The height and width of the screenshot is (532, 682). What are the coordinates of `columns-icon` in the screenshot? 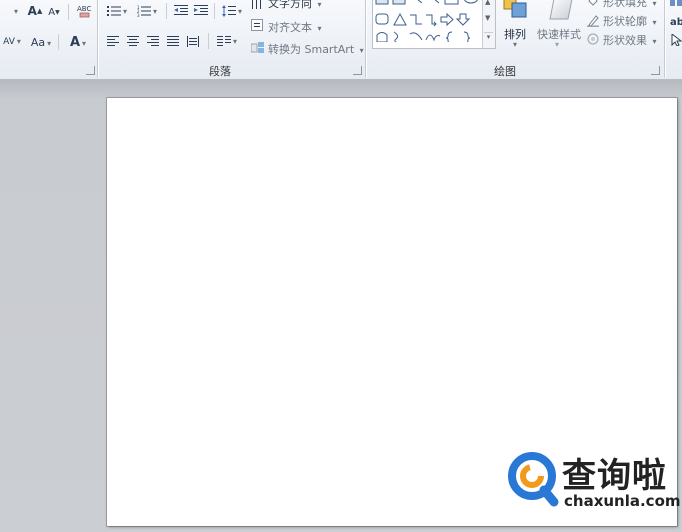 It's located at (223, 40).